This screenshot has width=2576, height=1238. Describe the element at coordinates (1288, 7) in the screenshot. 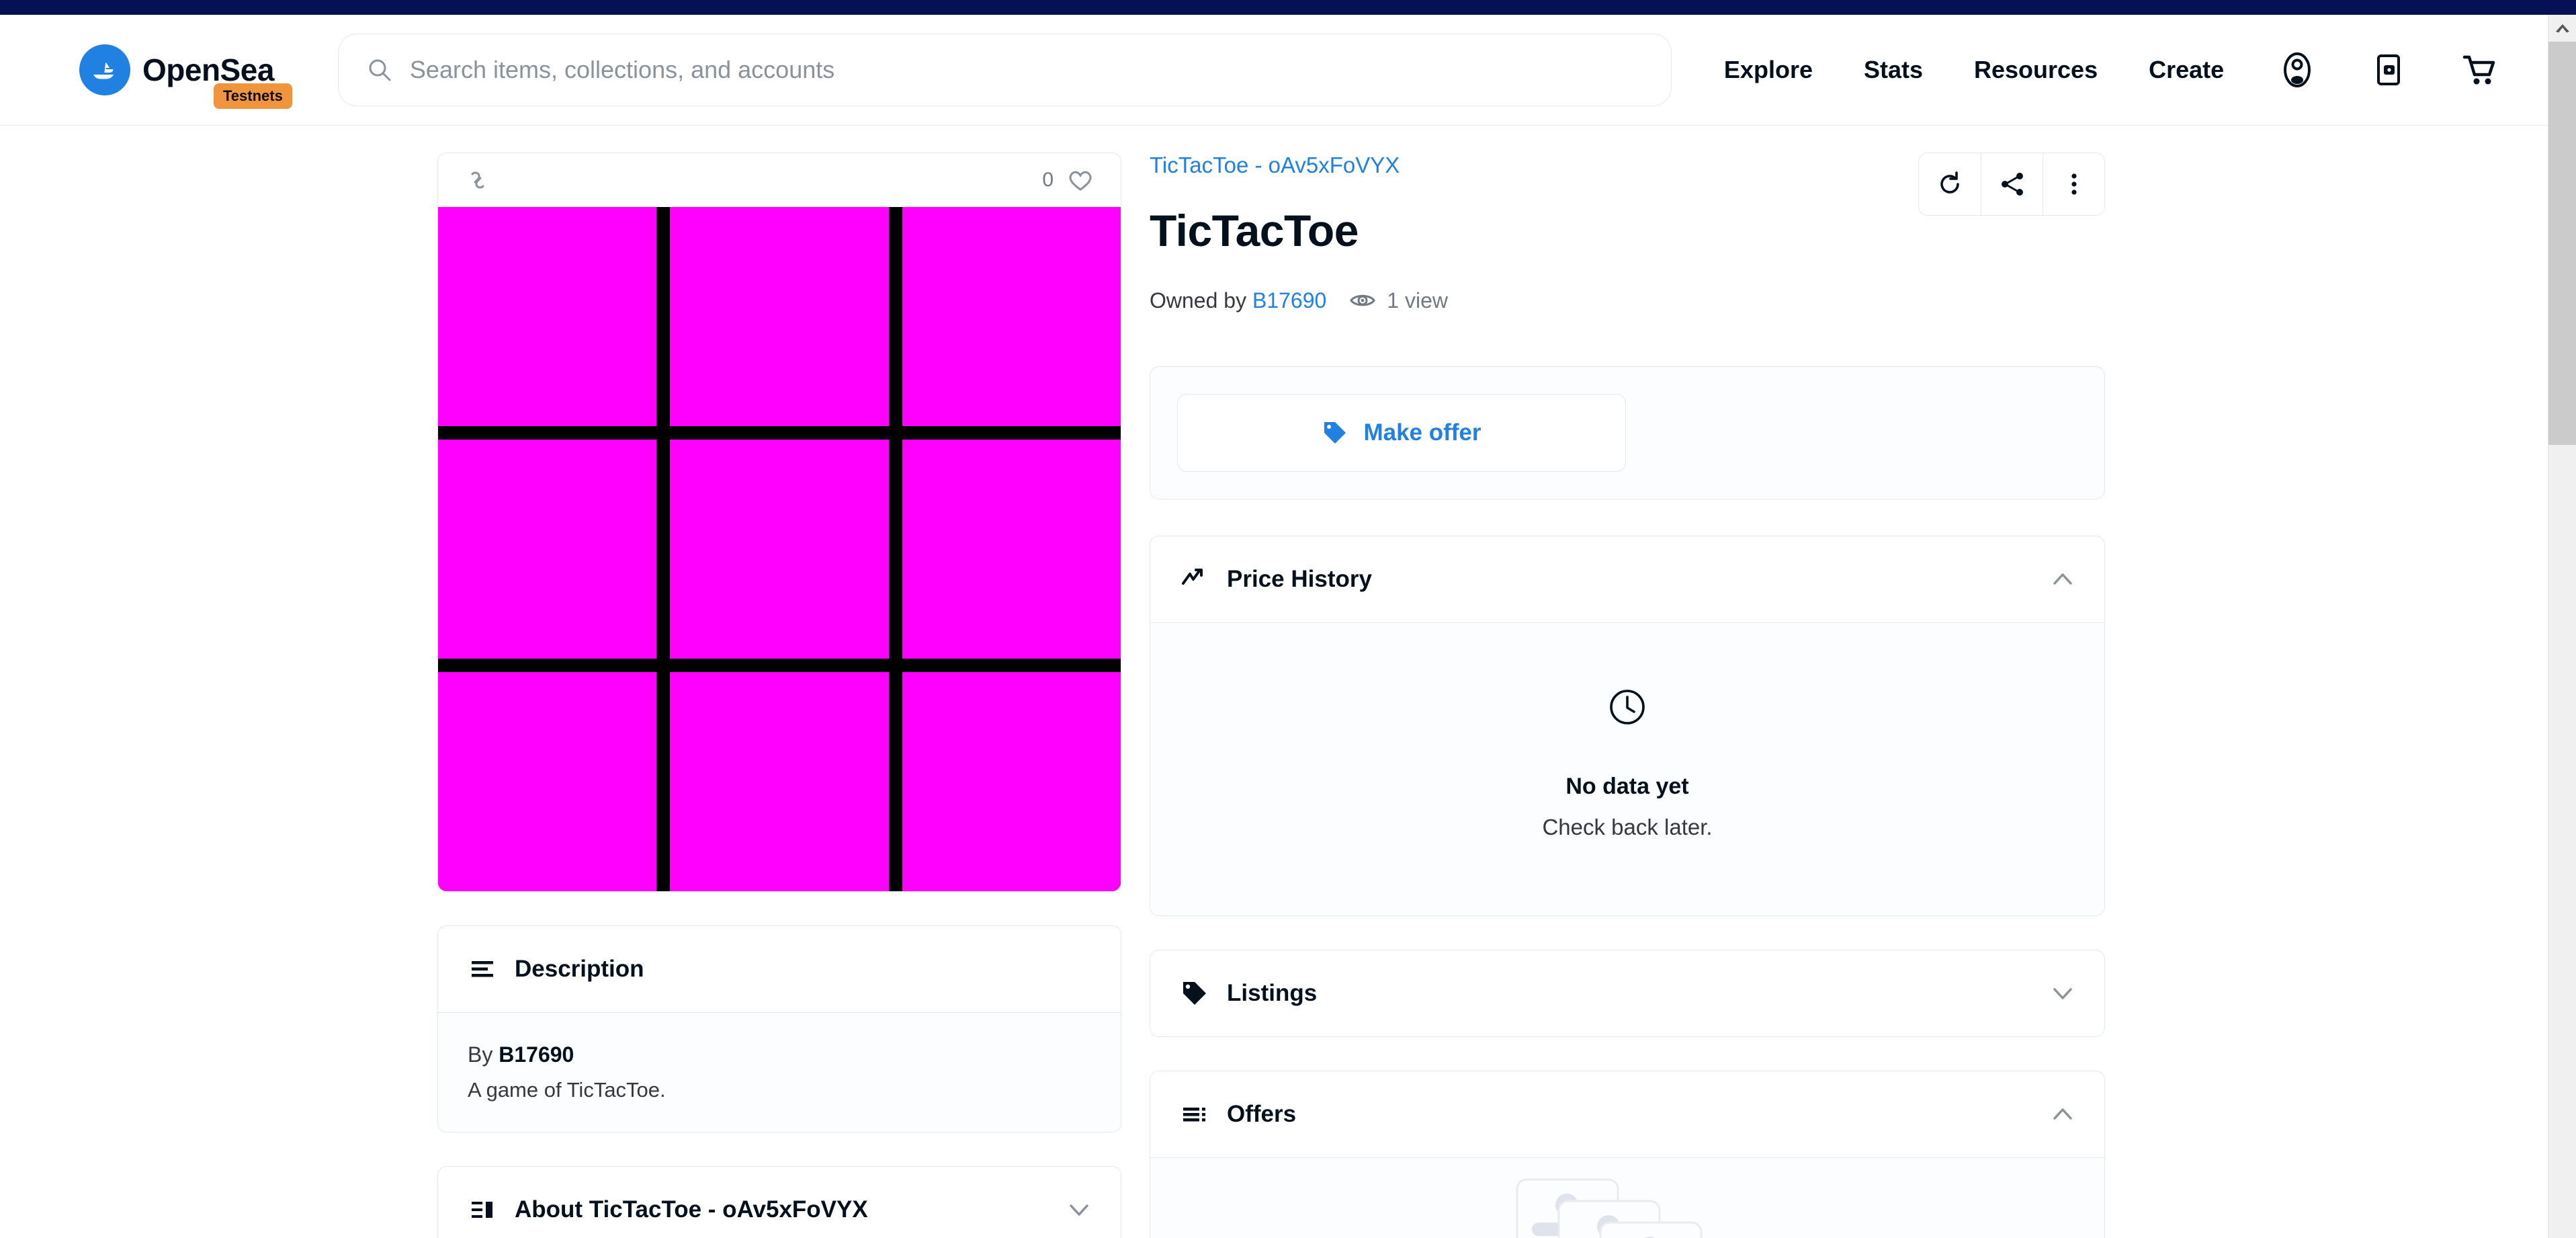

I see `browser-top-bar` at that location.